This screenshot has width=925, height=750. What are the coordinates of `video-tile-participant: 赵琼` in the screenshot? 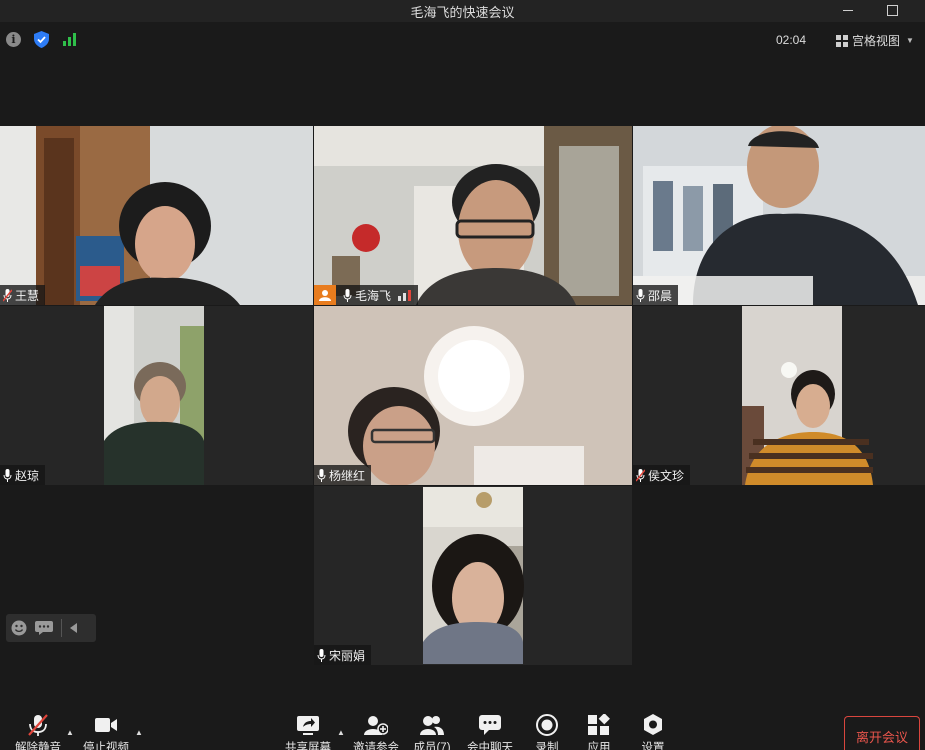 It's located at (156, 395).